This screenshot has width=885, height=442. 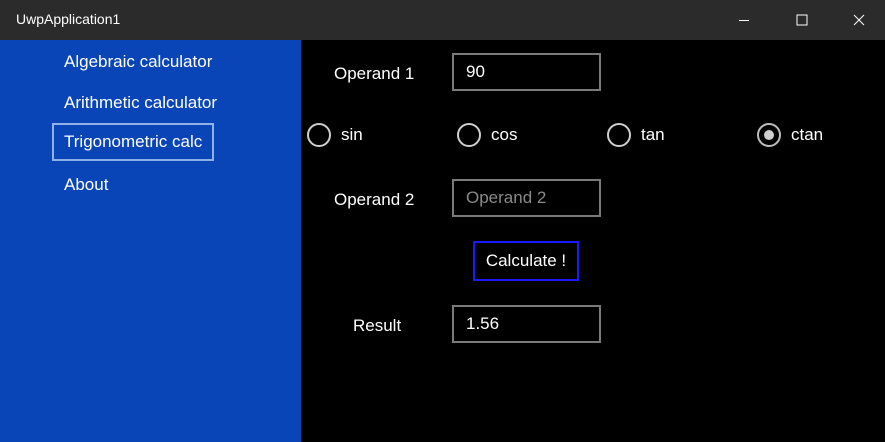 What do you see at coordinates (619, 135) in the screenshot?
I see `radio-circle-tan` at bounding box center [619, 135].